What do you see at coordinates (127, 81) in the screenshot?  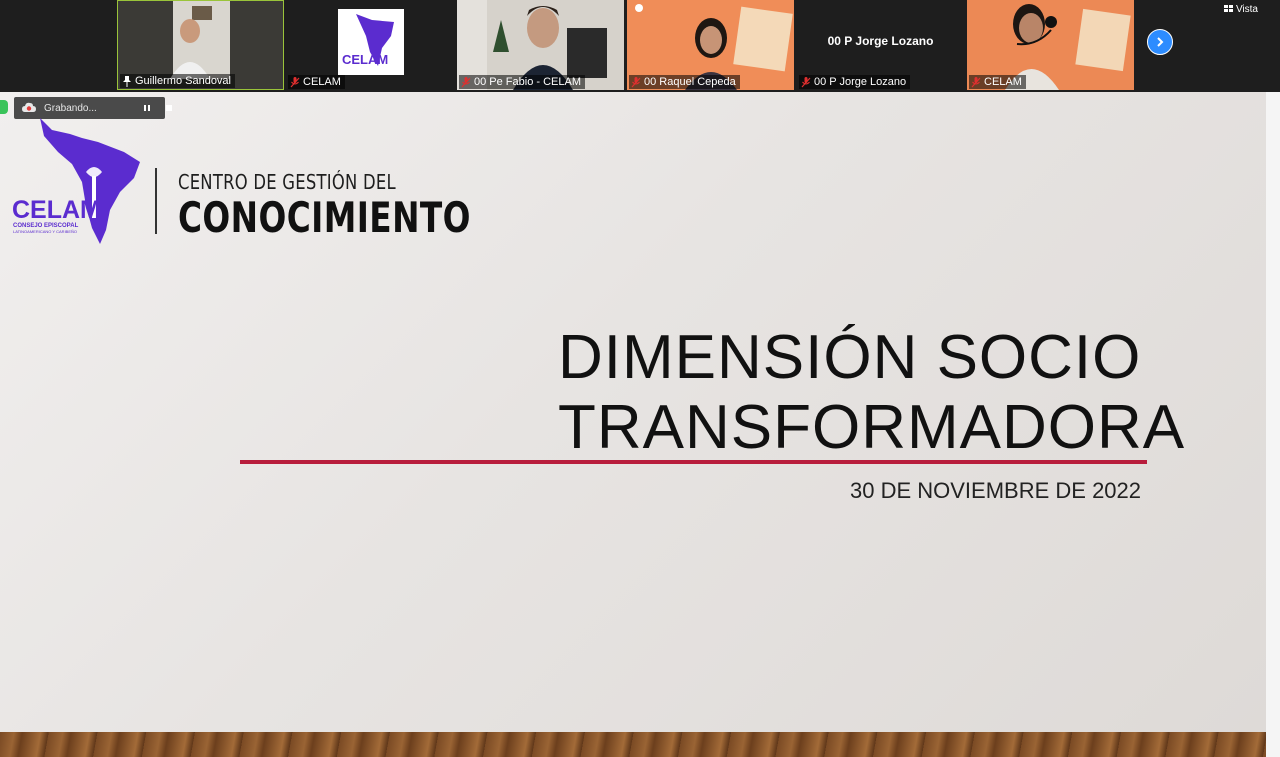 I see `pin-icon` at bounding box center [127, 81].